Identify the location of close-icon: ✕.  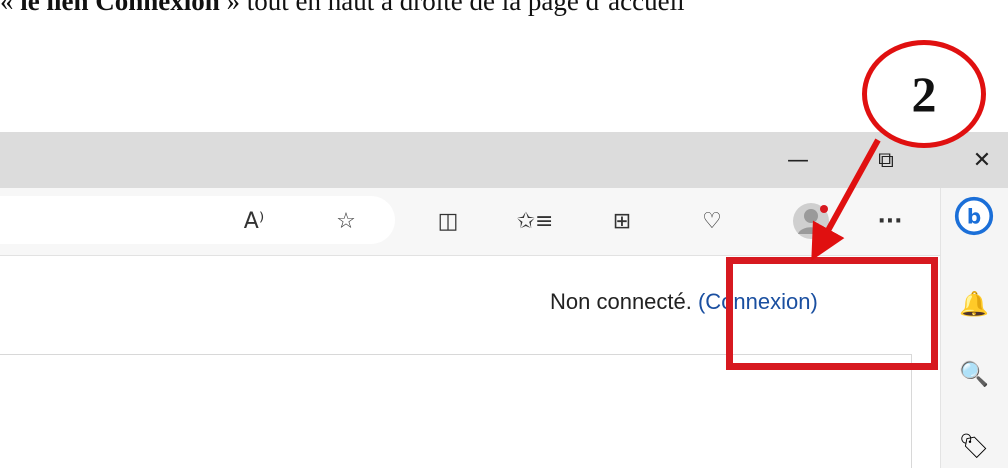
(982, 160).